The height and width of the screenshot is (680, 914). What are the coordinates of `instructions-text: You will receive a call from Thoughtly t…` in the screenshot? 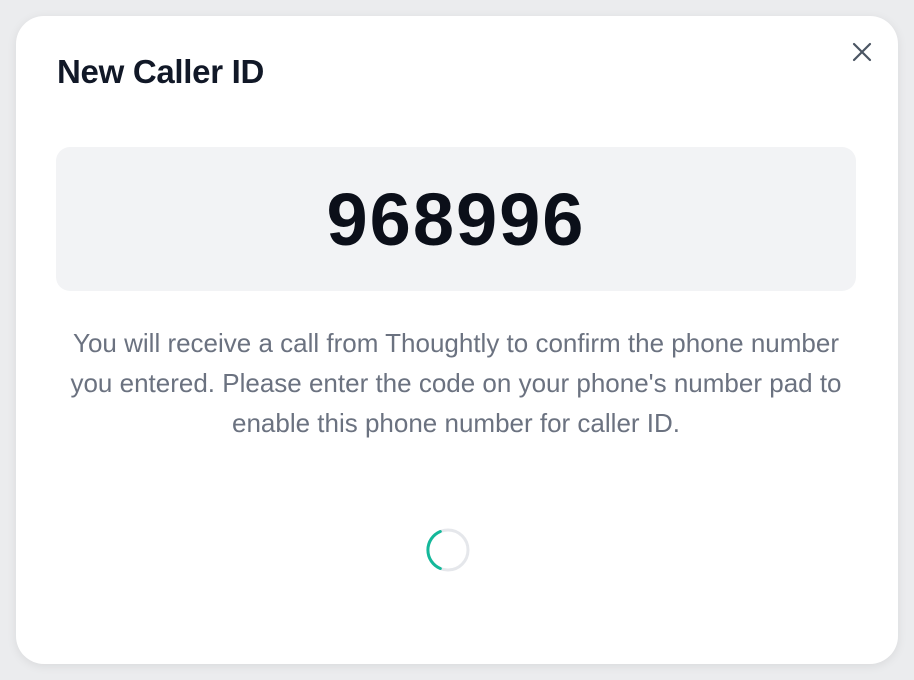 It's located at (456, 383).